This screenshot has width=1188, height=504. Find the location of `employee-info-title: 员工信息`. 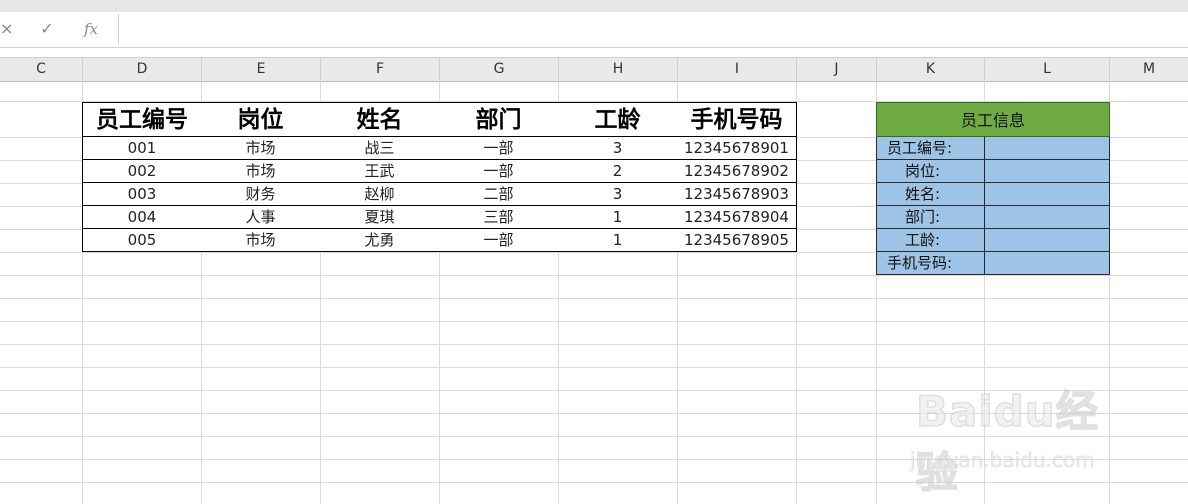

employee-info-title: 员工信息 is located at coordinates (993, 119).